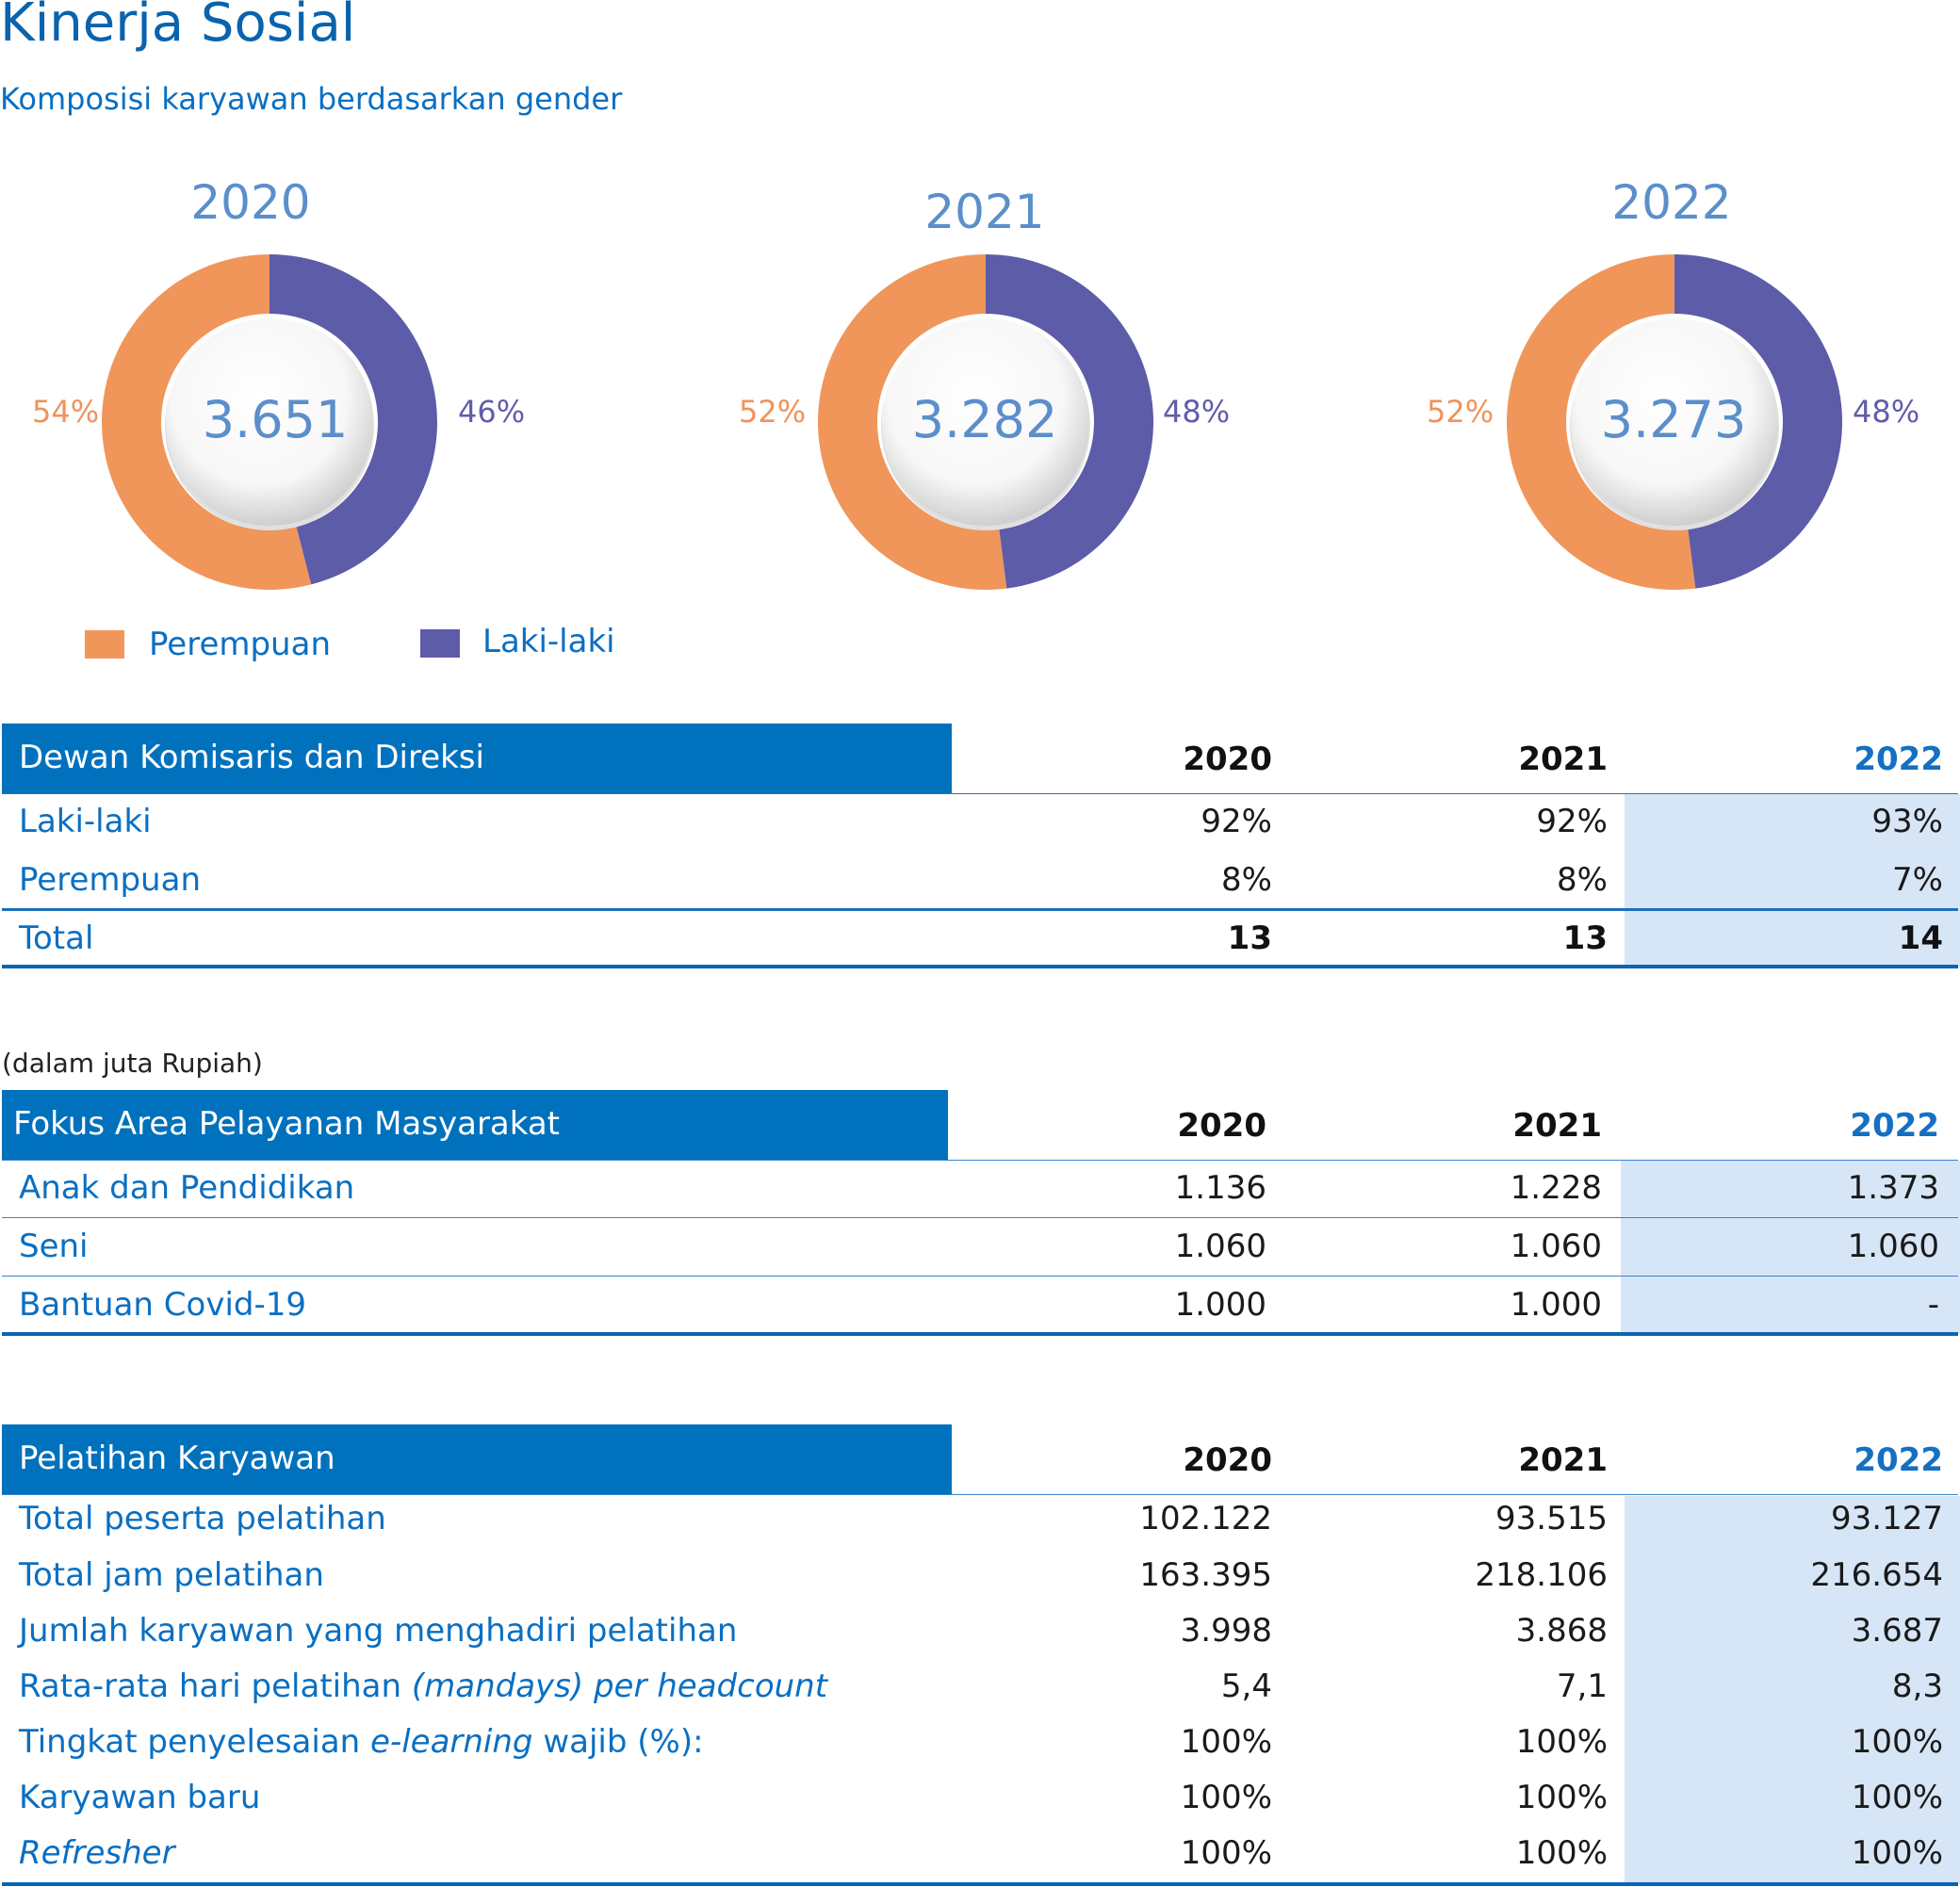  What do you see at coordinates (1556, 1305) in the screenshot?
I see `cell-2021: 1.000` at bounding box center [1556, 1305].